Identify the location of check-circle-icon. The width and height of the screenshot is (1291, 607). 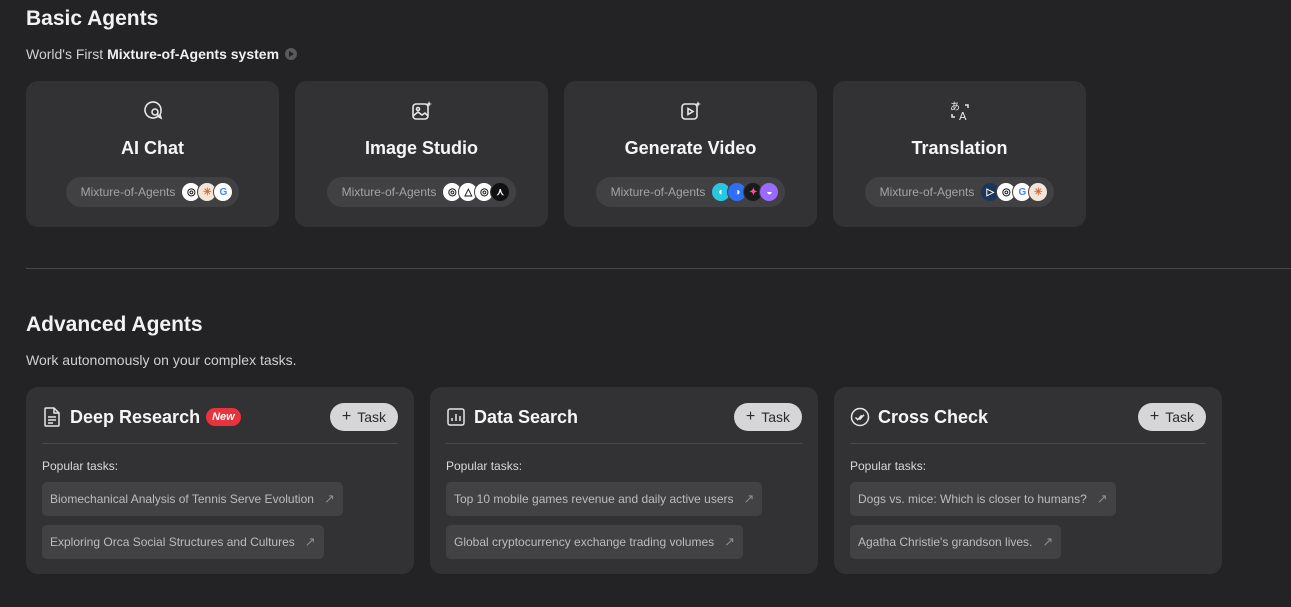
(860, 417).